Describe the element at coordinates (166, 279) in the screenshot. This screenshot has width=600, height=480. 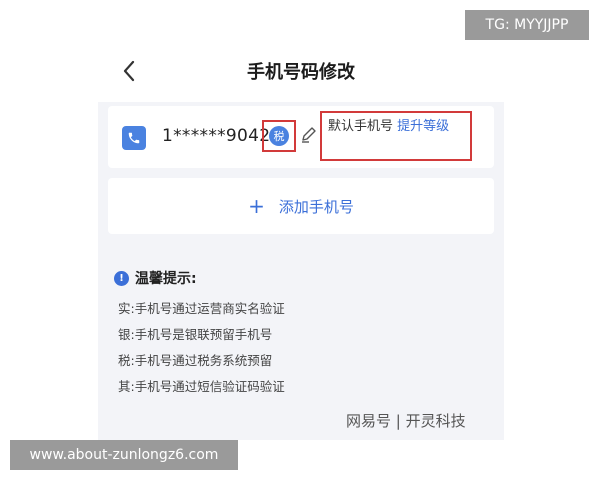
I see `tips-title: 温馨提示:` at that location.